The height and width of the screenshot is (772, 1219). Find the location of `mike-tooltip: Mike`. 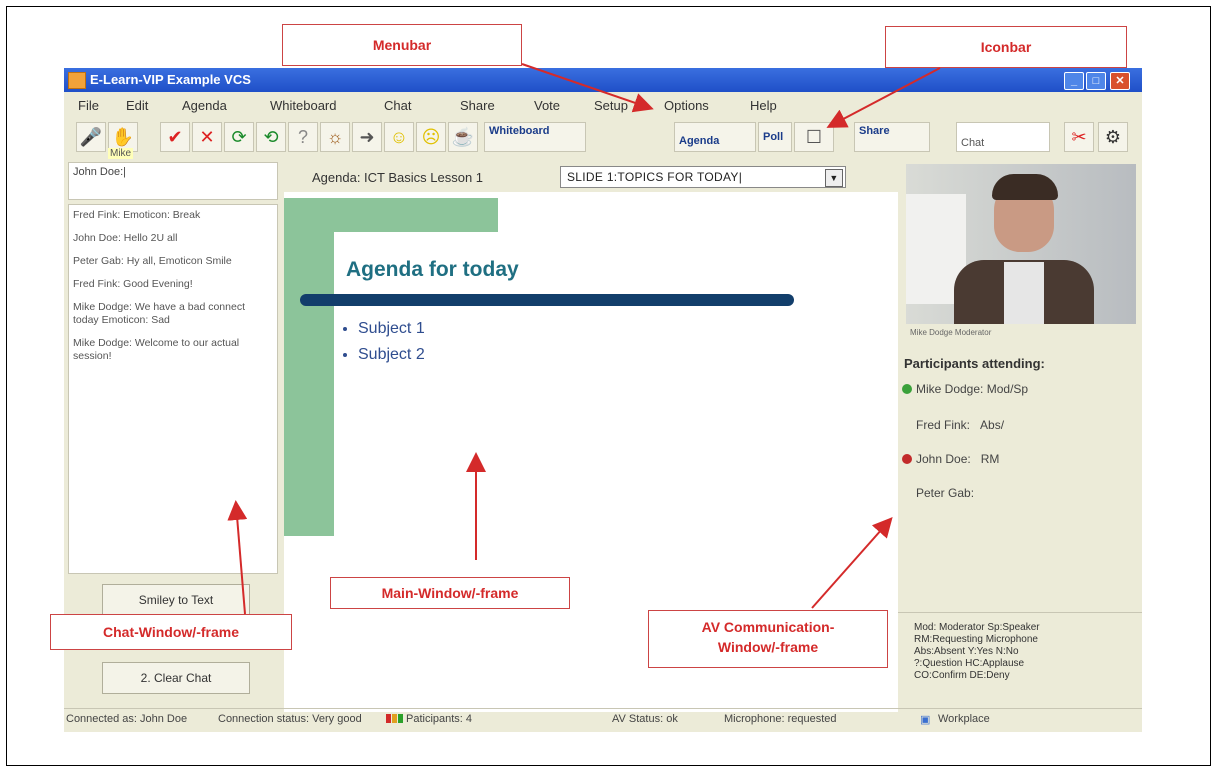

mike-tooltip: Mike is located at coordinates (121, 153).